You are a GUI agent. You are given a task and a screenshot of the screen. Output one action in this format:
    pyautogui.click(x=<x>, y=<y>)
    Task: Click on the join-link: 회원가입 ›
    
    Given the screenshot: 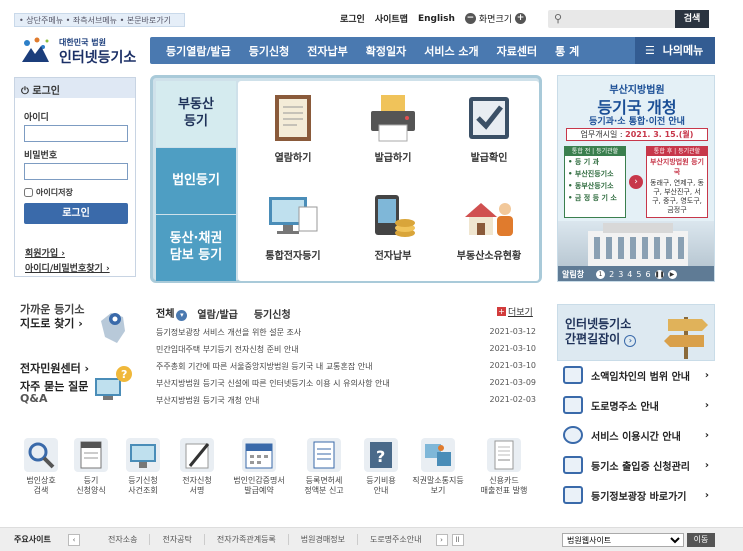 What is the action you would take?
    pyautogui.click(x=45, y=252)
    